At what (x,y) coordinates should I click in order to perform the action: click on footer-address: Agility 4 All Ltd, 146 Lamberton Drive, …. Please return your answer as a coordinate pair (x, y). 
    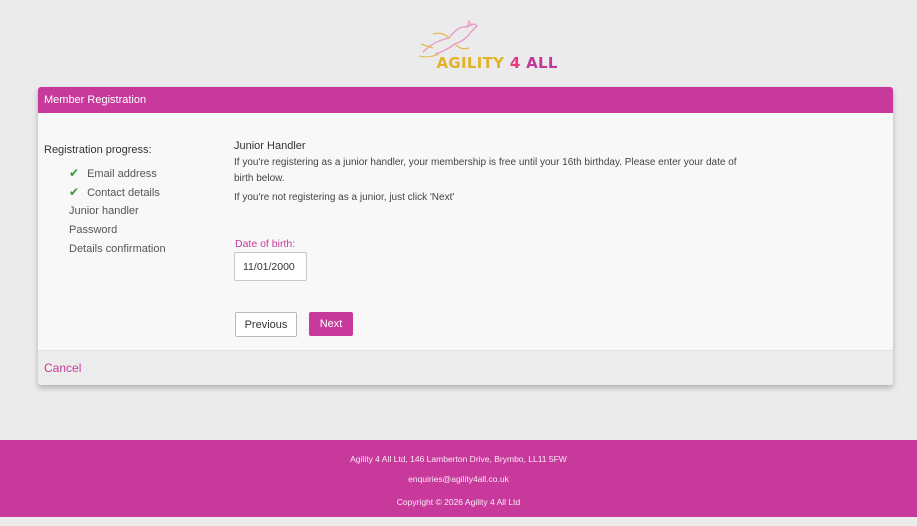
    Looking at the image, I should click on (458, 459).